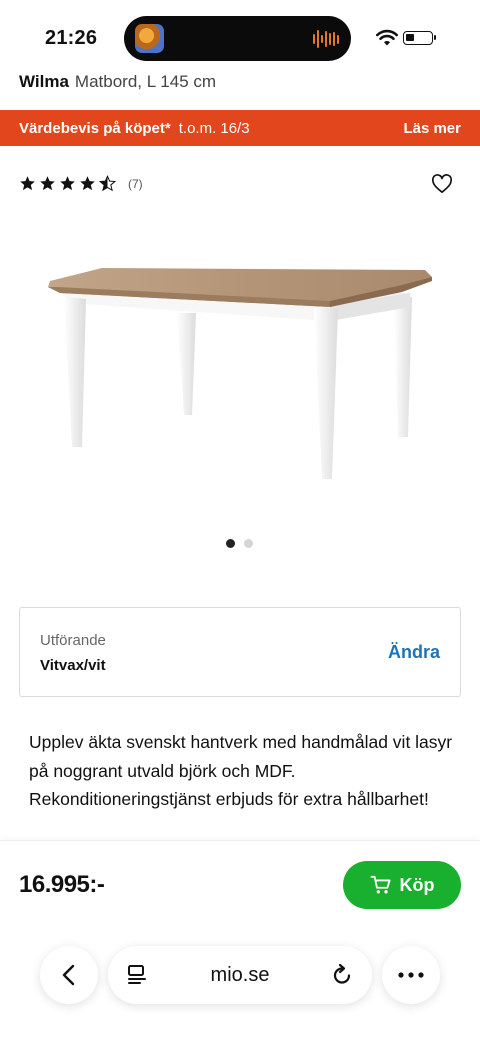  I want to click on dynamic-island, so click(237, 38).